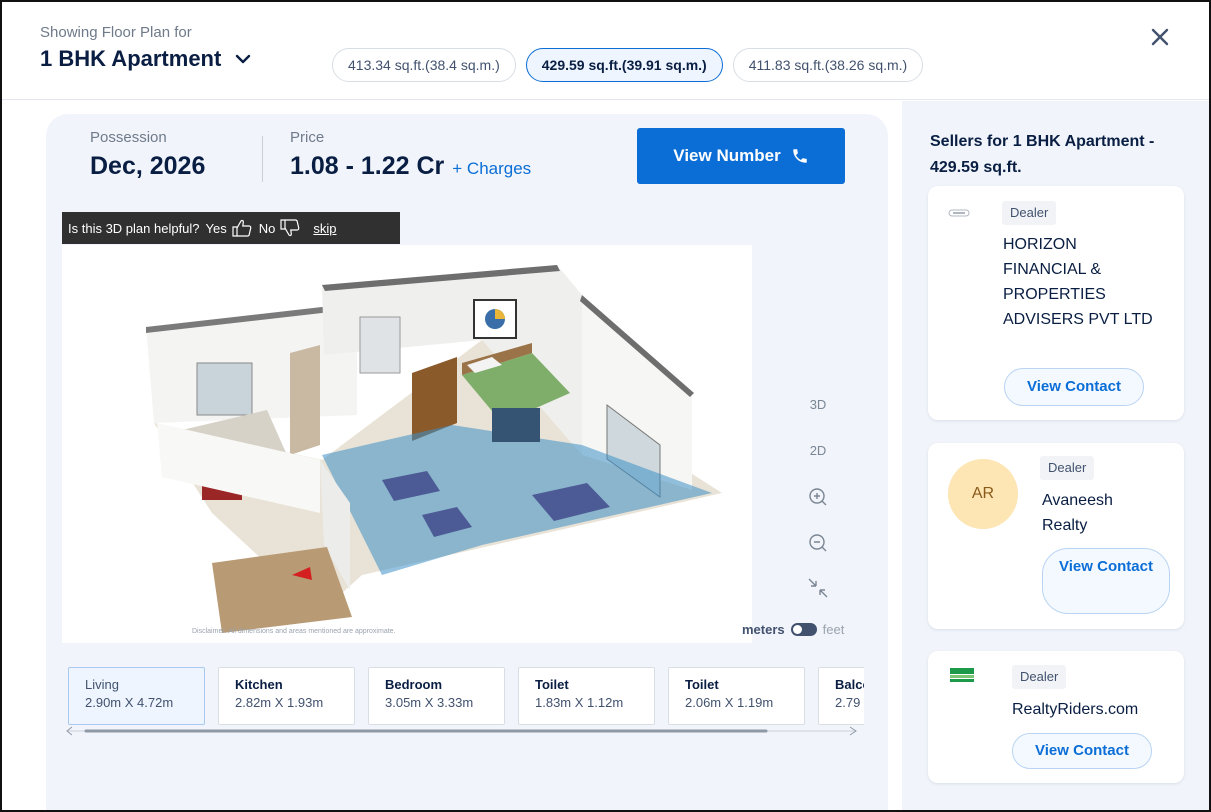 This screenshot has height=812, width=1211. I want to click on units-meters-label: meters, so click(763, 629).